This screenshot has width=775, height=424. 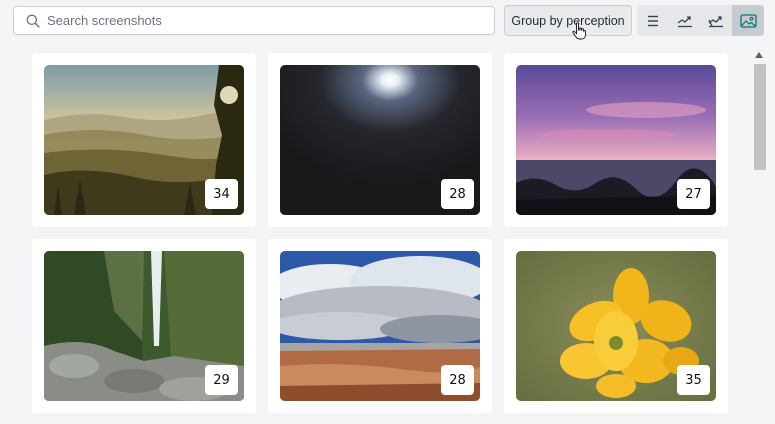 I want to click on image-thumbnail: 34, so click(x=144, y=140).